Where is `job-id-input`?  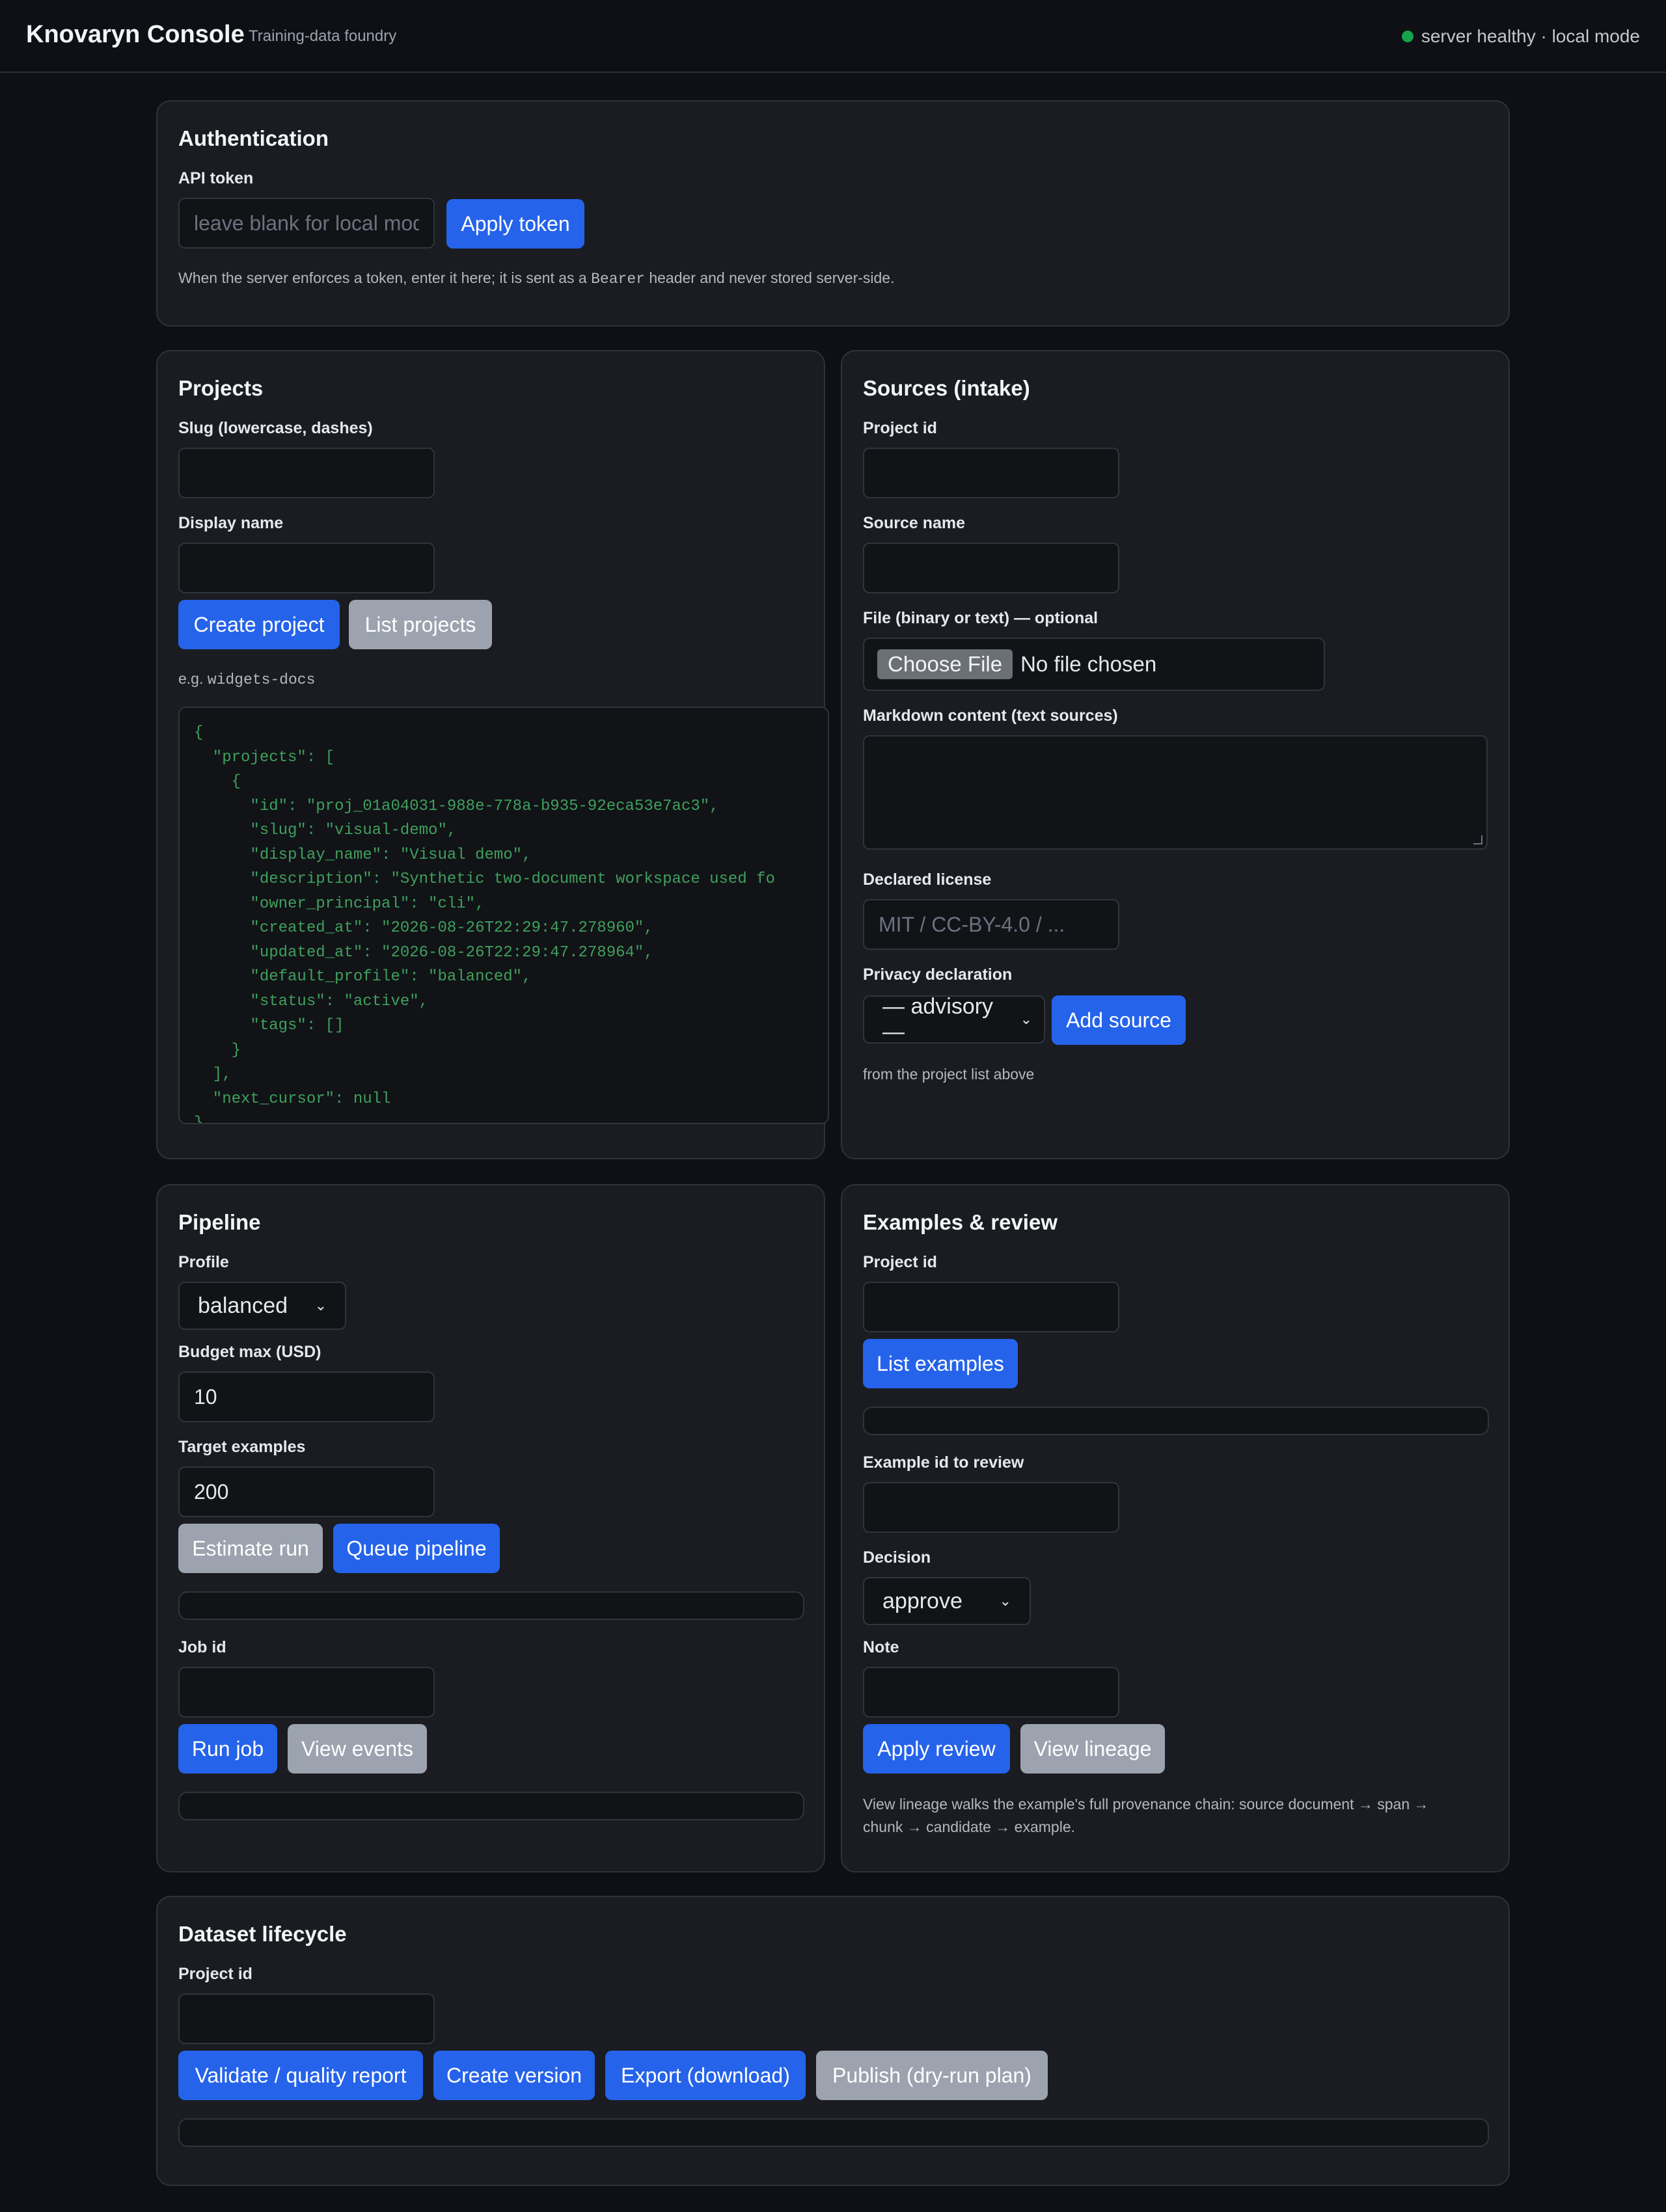
job-id-input is located at coordinates (306, 1693).